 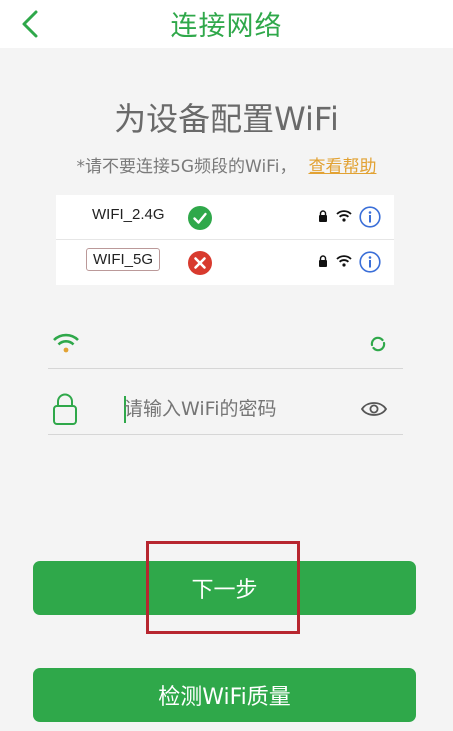 I want to click on wifi-row-5g: WIFI_5G, so click(x=225, y=262).